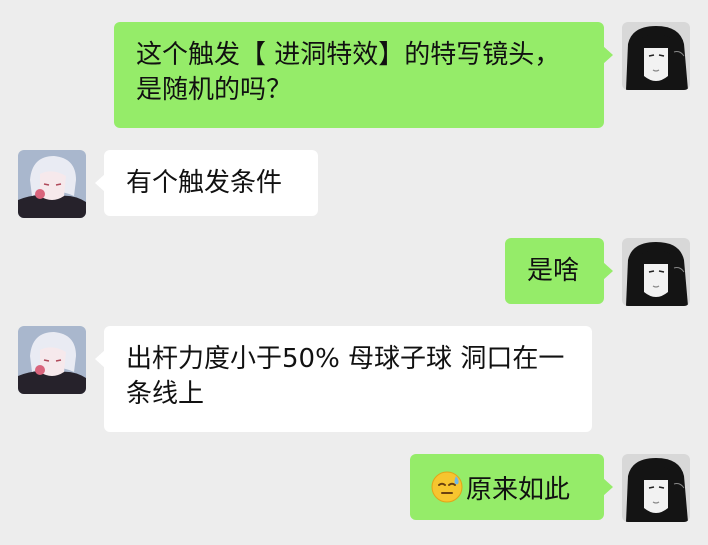  I want to click on message-text: 这个触发【 进洞特效】的特写镜头，是随机的吗？, so click(348, 72).